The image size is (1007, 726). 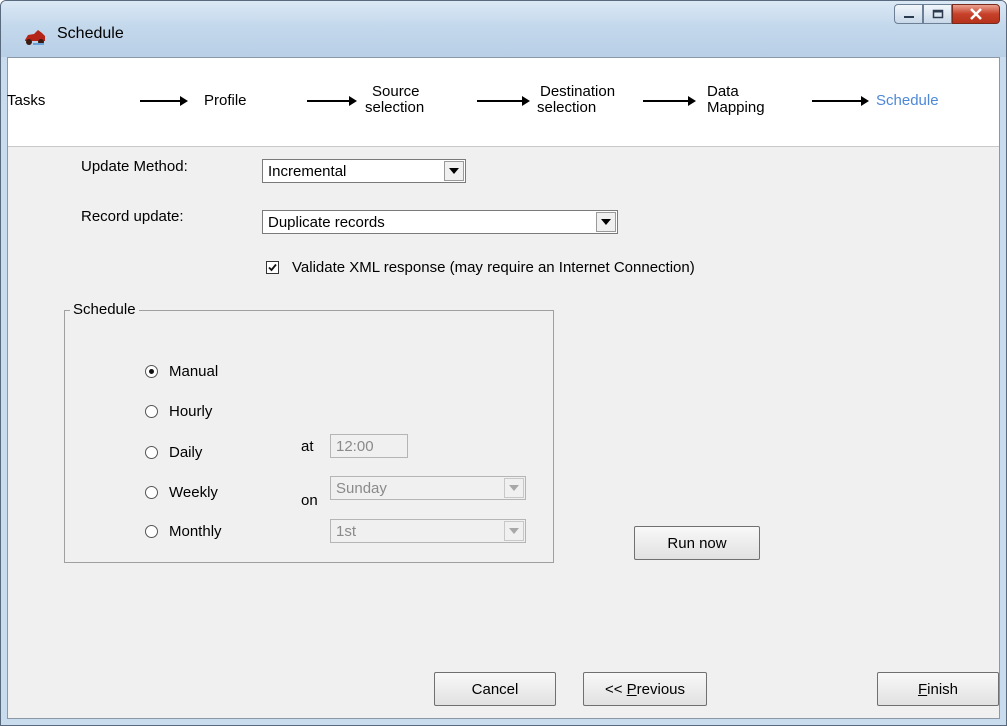 I want to click on finish-rest: inish, so click(x=943, y=689).